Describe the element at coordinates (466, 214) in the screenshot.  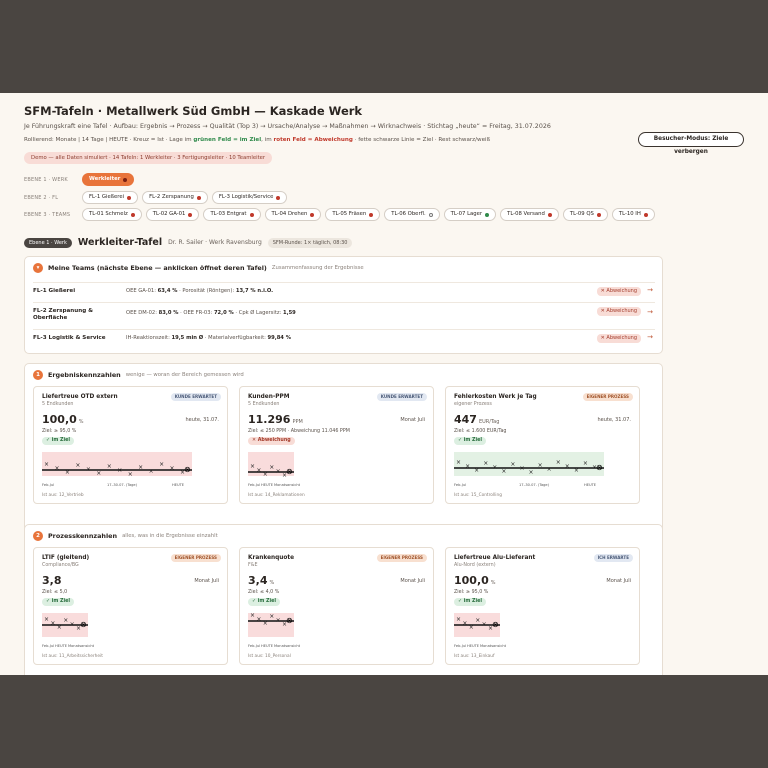
I see `chip-label: TL-07 Lager` at that location.